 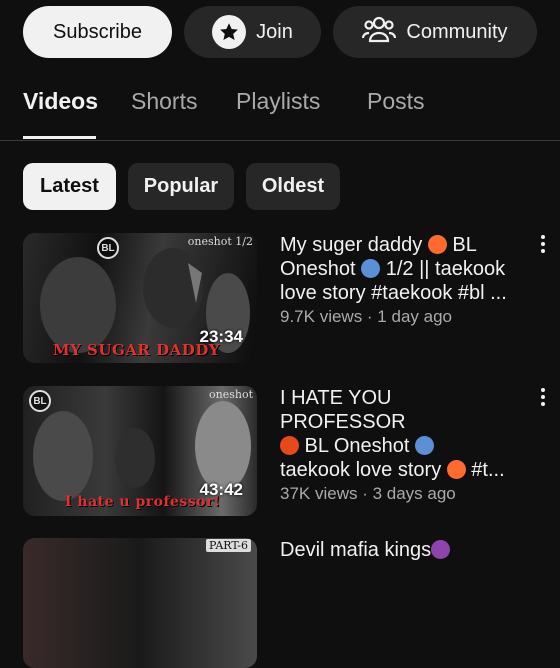 What do you see at coordinates (59, 137) in the screenshot?
I see `active-tab-indicator` at bounding box center [59, 137].